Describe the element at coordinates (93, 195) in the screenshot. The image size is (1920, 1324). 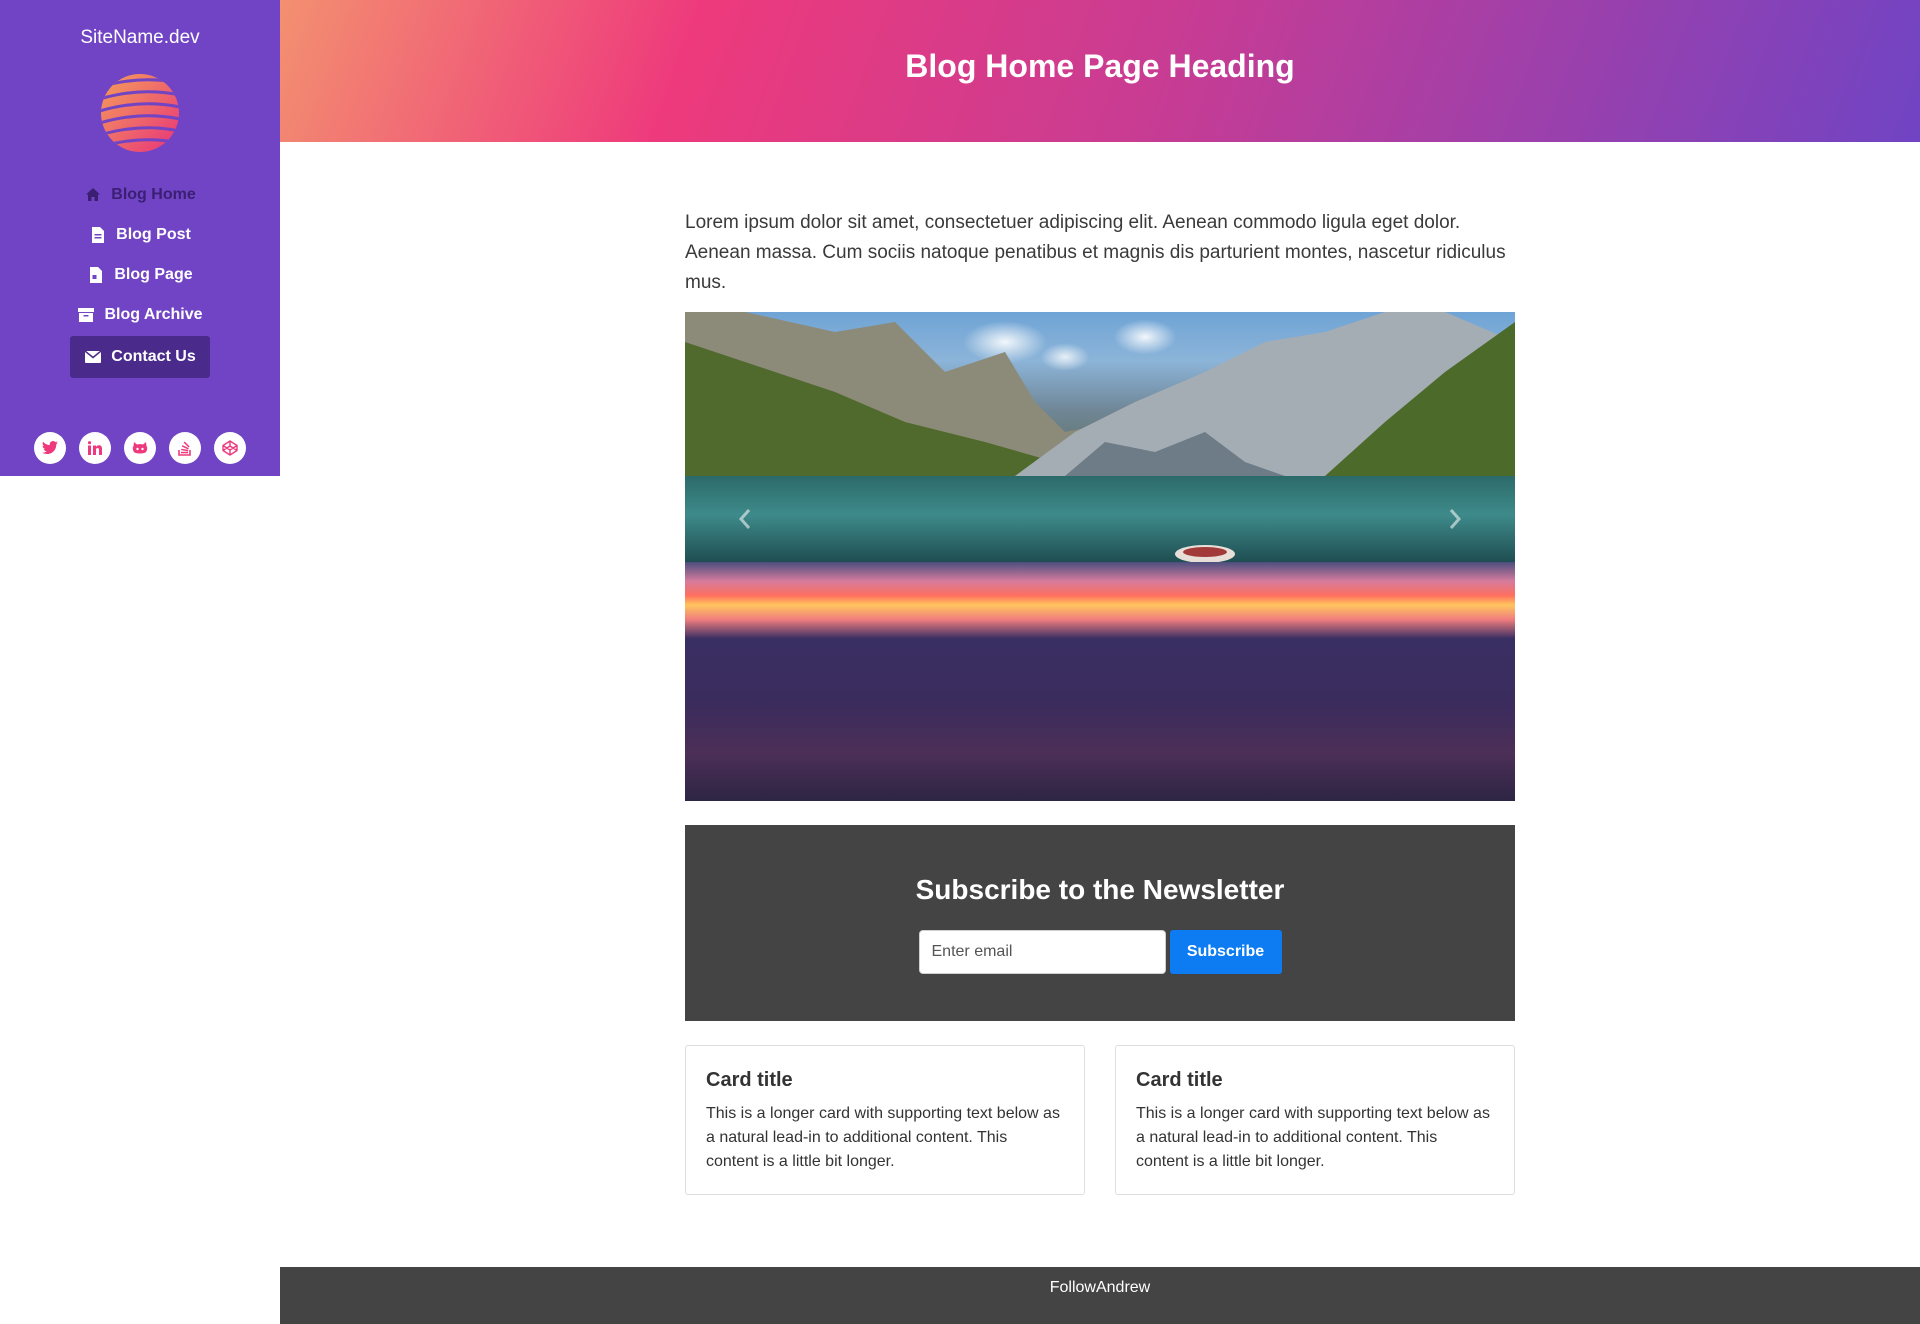
I see `home-icon` at that location.